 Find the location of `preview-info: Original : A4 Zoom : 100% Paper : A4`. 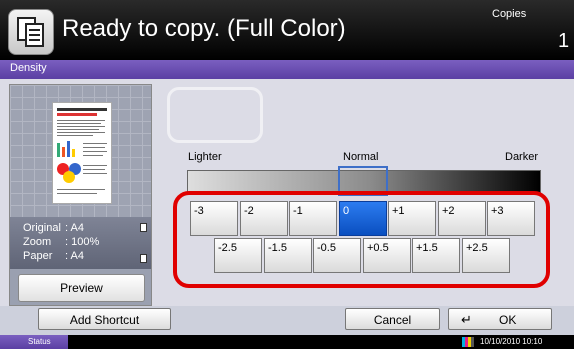

preview-info: Original : A4 Zoom : 100% Paper : A4 is located at coordinates (80, 243).